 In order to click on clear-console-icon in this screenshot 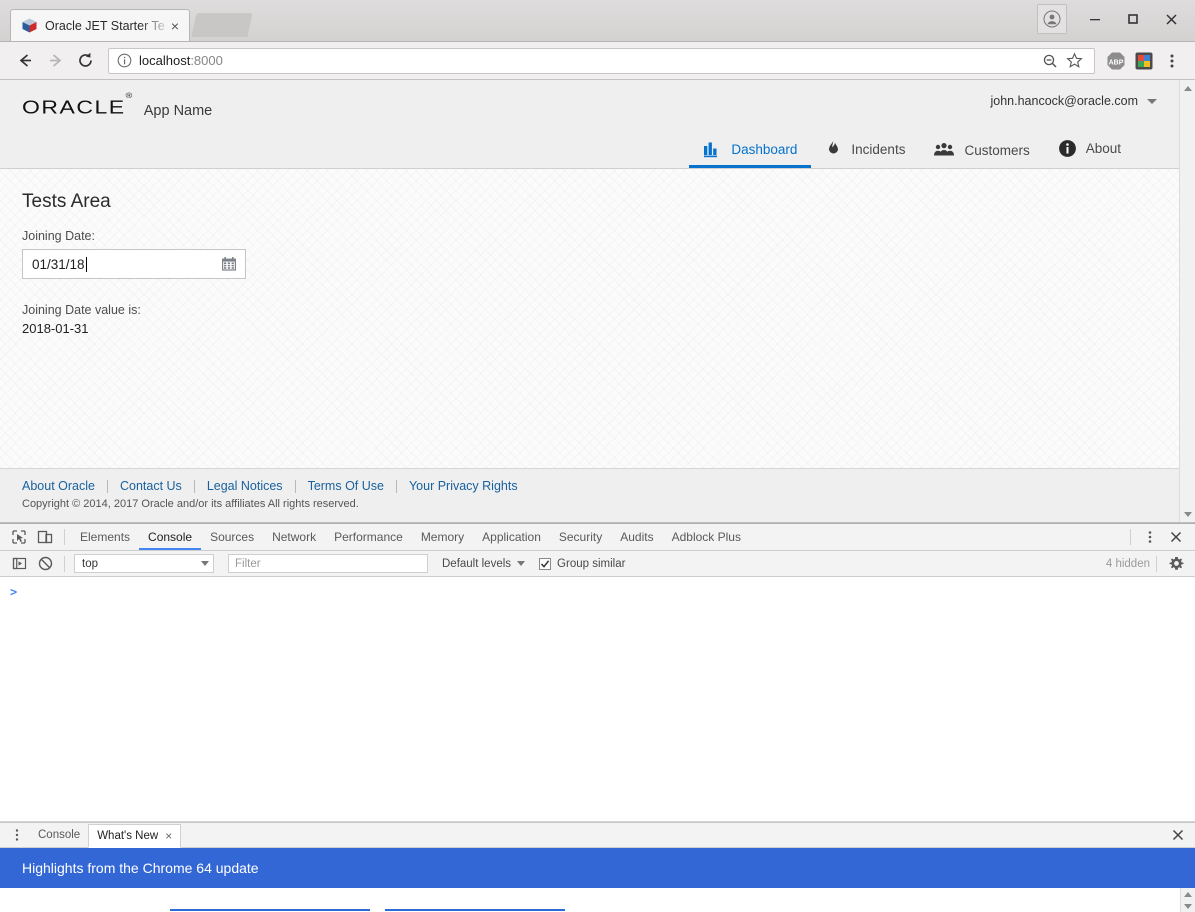, I will do `click(45, 564)`.